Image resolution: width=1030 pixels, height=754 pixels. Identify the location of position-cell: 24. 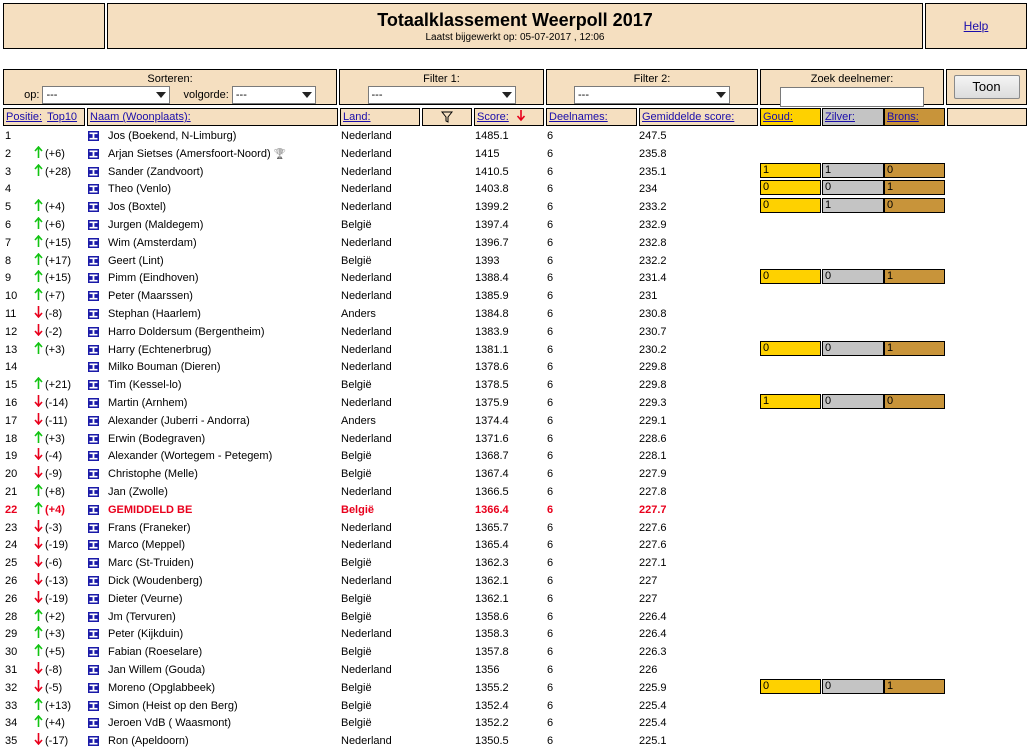
(11, 545).